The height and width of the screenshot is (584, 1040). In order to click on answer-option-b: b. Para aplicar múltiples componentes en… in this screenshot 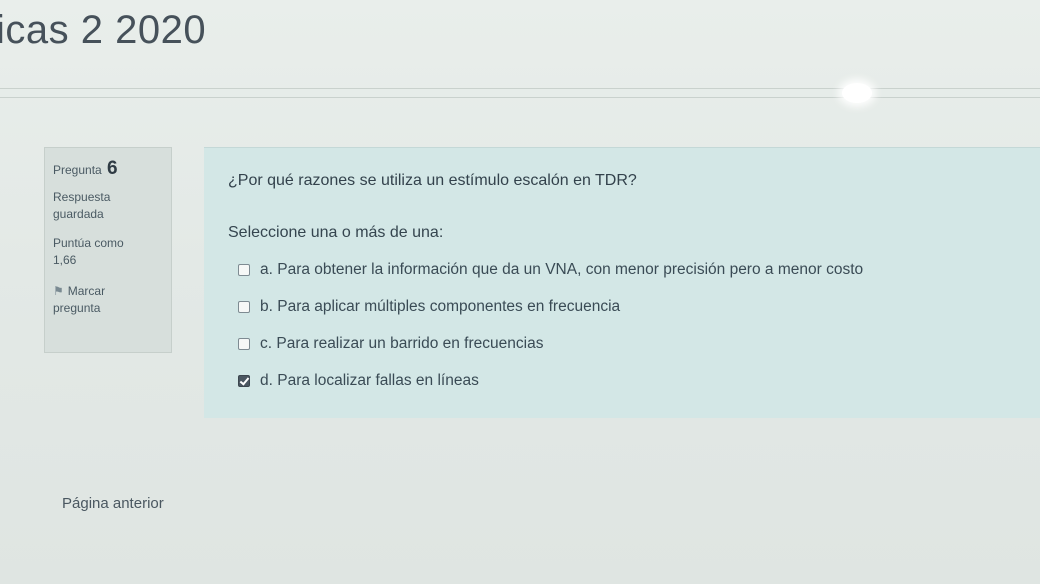, I will do `click(550, 307)`.